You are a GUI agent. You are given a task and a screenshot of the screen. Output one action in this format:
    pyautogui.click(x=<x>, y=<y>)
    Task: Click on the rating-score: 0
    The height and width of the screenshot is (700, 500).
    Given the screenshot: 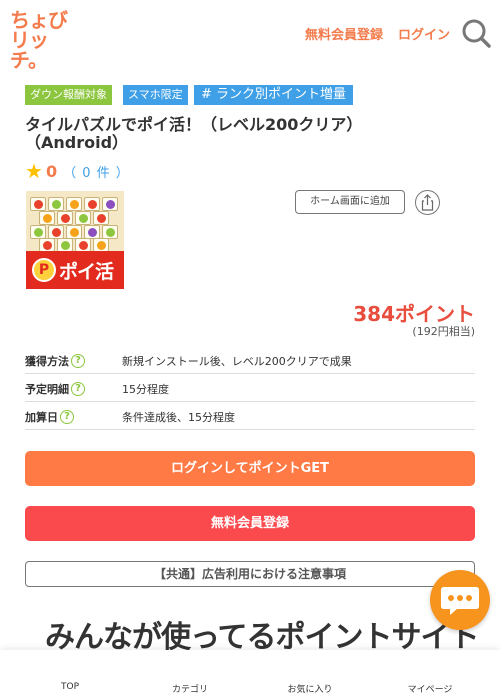 What is the action you would take?
    pyautogui.click(x=51, y=171)
    